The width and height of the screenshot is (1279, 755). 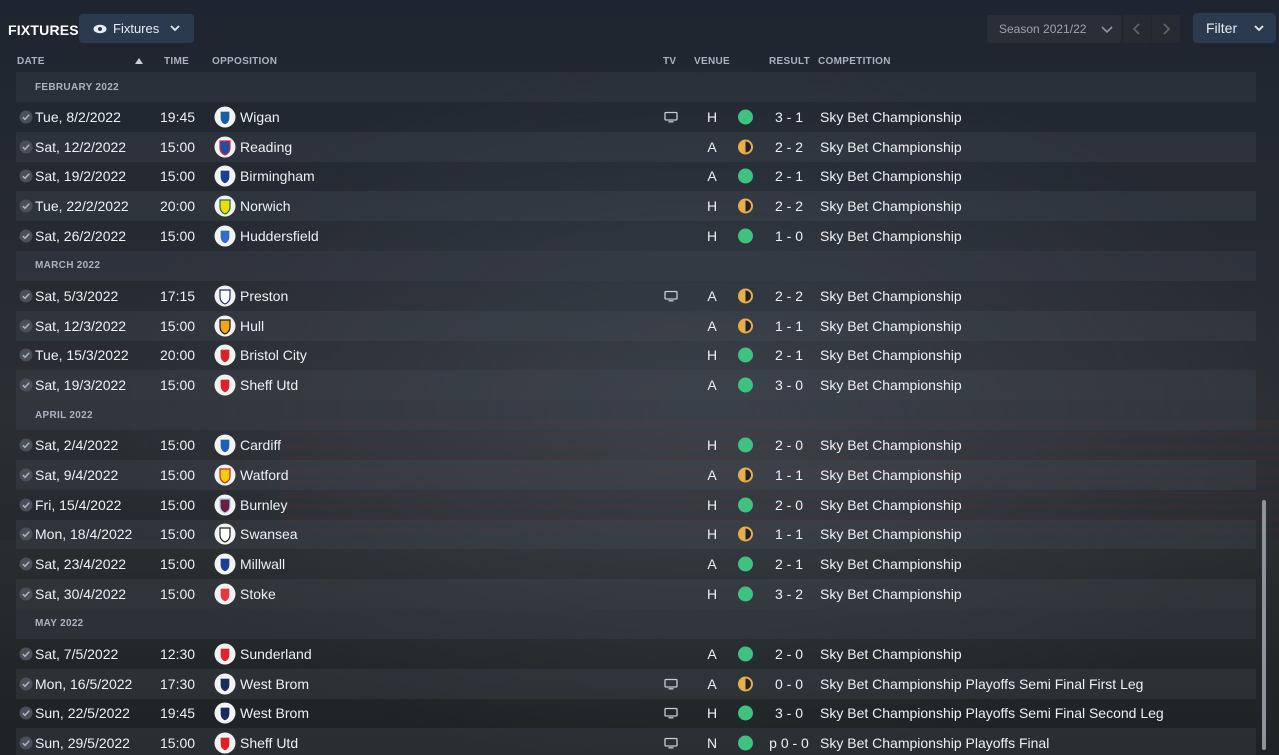 What do you see at coordinates (225, 236) in the screenshot?
I see `huddersfield-crest` at bounding box center [225, 236].